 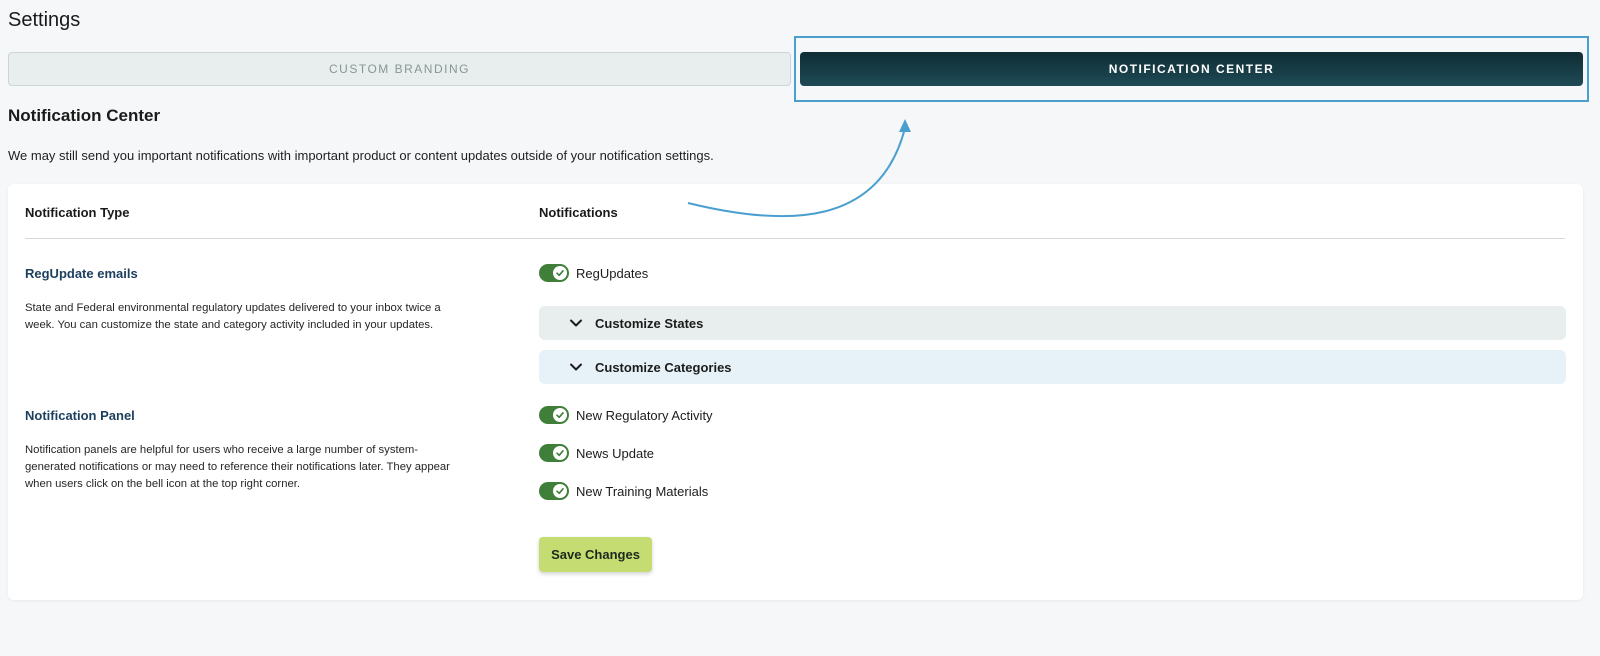 What do you see at coordinates (44, 20) in the screenshot?
I see `page-title: Settings` at bounding box center [44, 20].